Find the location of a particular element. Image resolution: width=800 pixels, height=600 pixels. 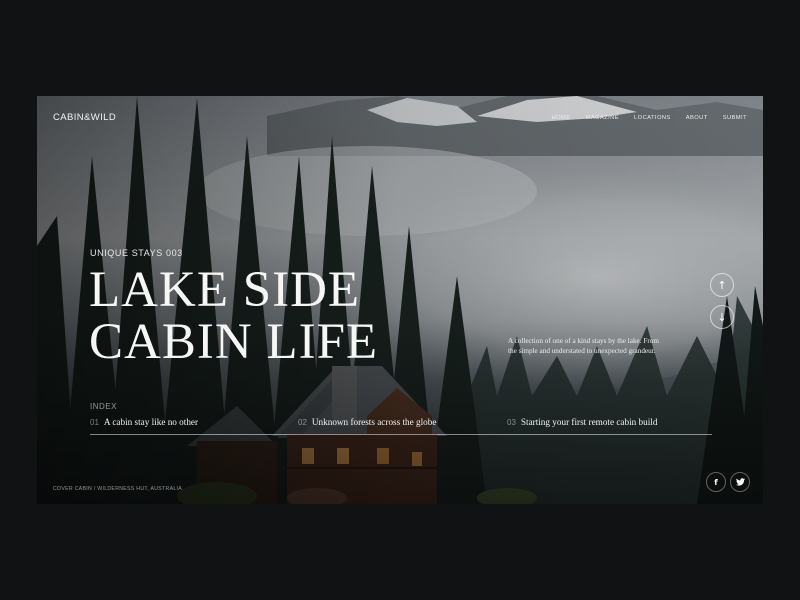

nav-item-locations: LOCATIONS is located at coordinates (652, 118).